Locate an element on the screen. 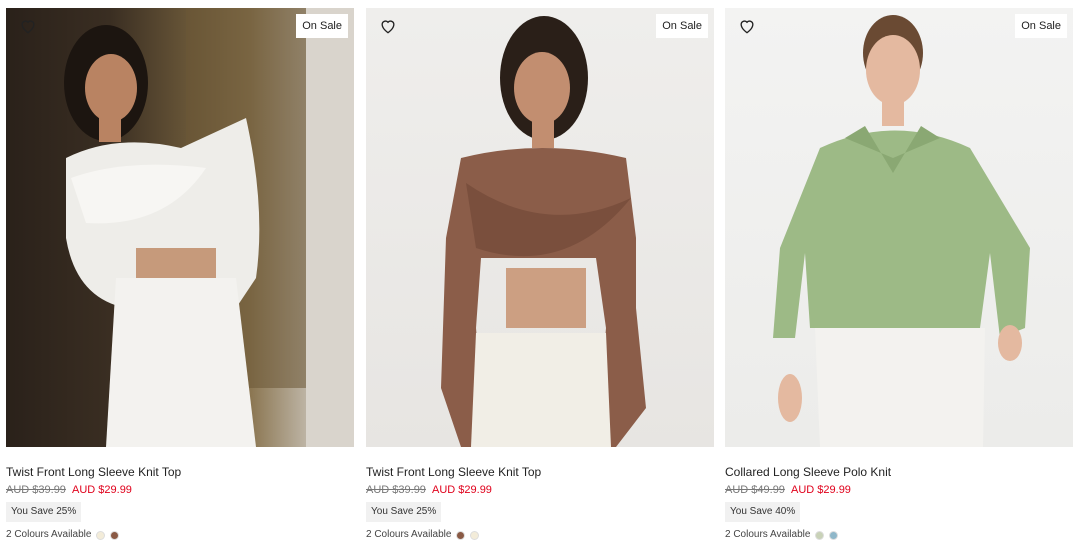  price-row: AUD $49.99 AUD $29.99 is located at coordinates (899, 490).